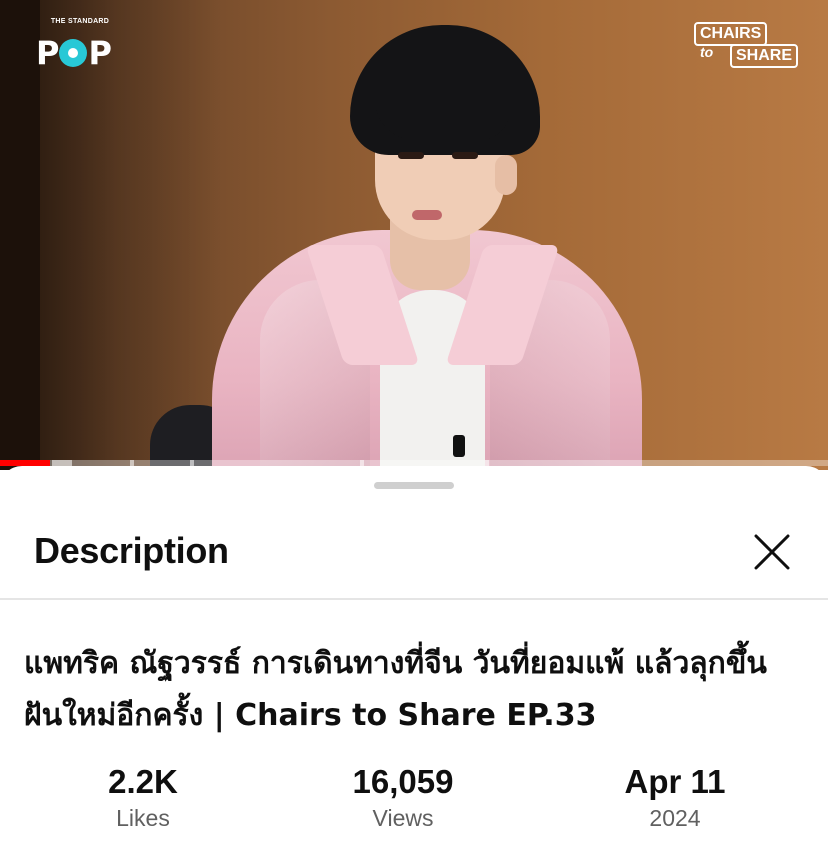 This screenshot has height=850, width=828. What do you see at coordinates (764, 56) in the screenshot?
I see `logo-share: SHARE` at bounding box center [764, 56].